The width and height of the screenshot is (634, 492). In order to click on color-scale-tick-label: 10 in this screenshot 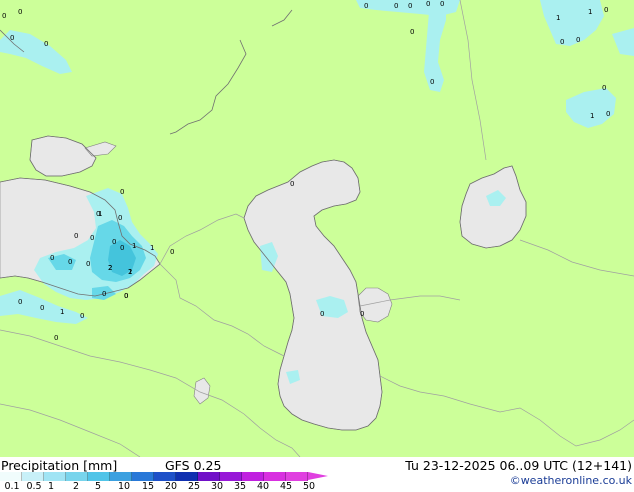, I will do `click(124, 486)`.